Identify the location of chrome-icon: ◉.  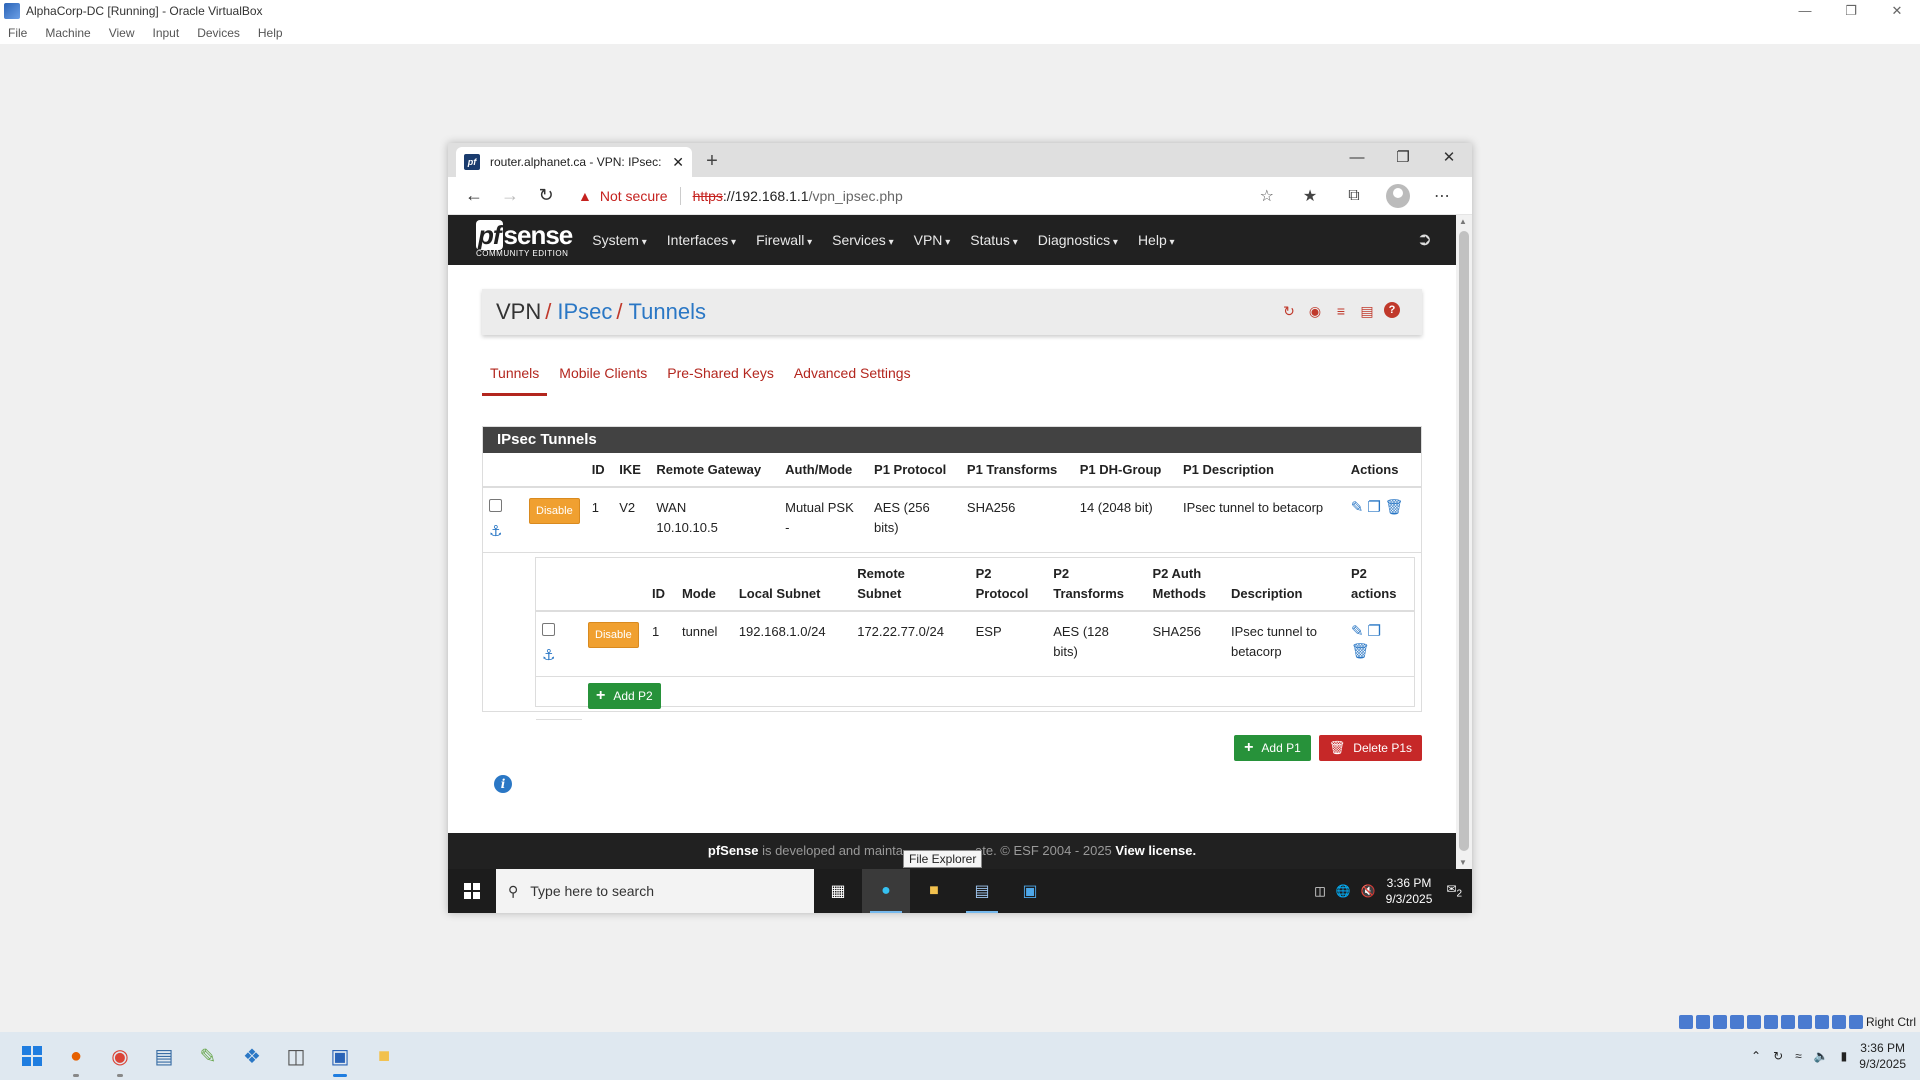
(120, 1056).